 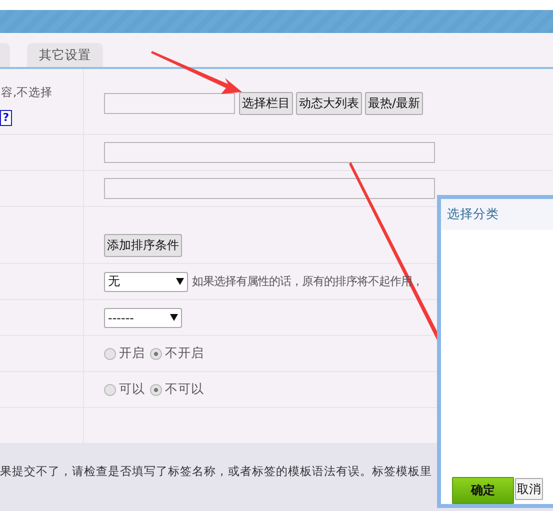 I want to click on hint-text: 果提交不了，请检查是否填写了标签名称，或者标签的模板语法有误。标签模板里, so click(x=216, y=471).